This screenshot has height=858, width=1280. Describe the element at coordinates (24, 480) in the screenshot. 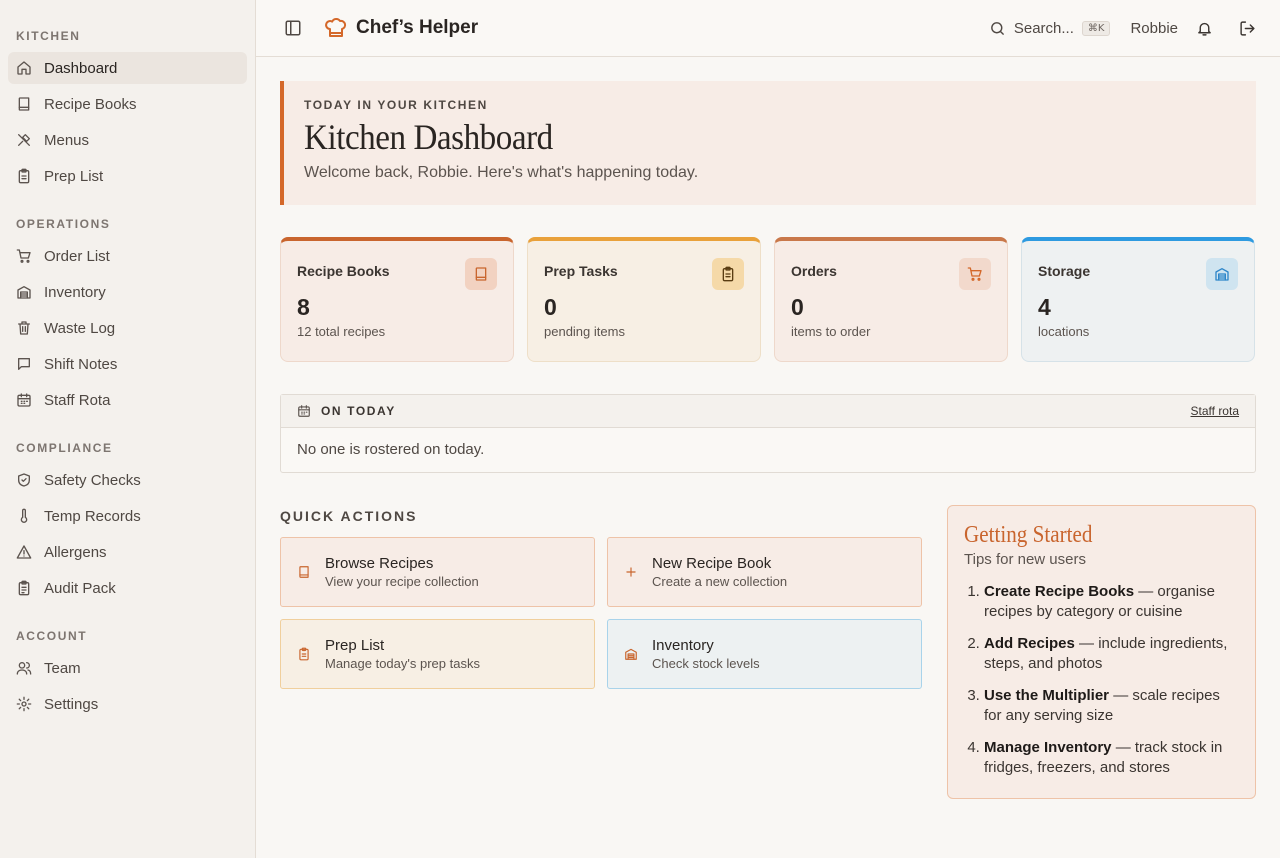

I see `shield-check-icon` at that location.